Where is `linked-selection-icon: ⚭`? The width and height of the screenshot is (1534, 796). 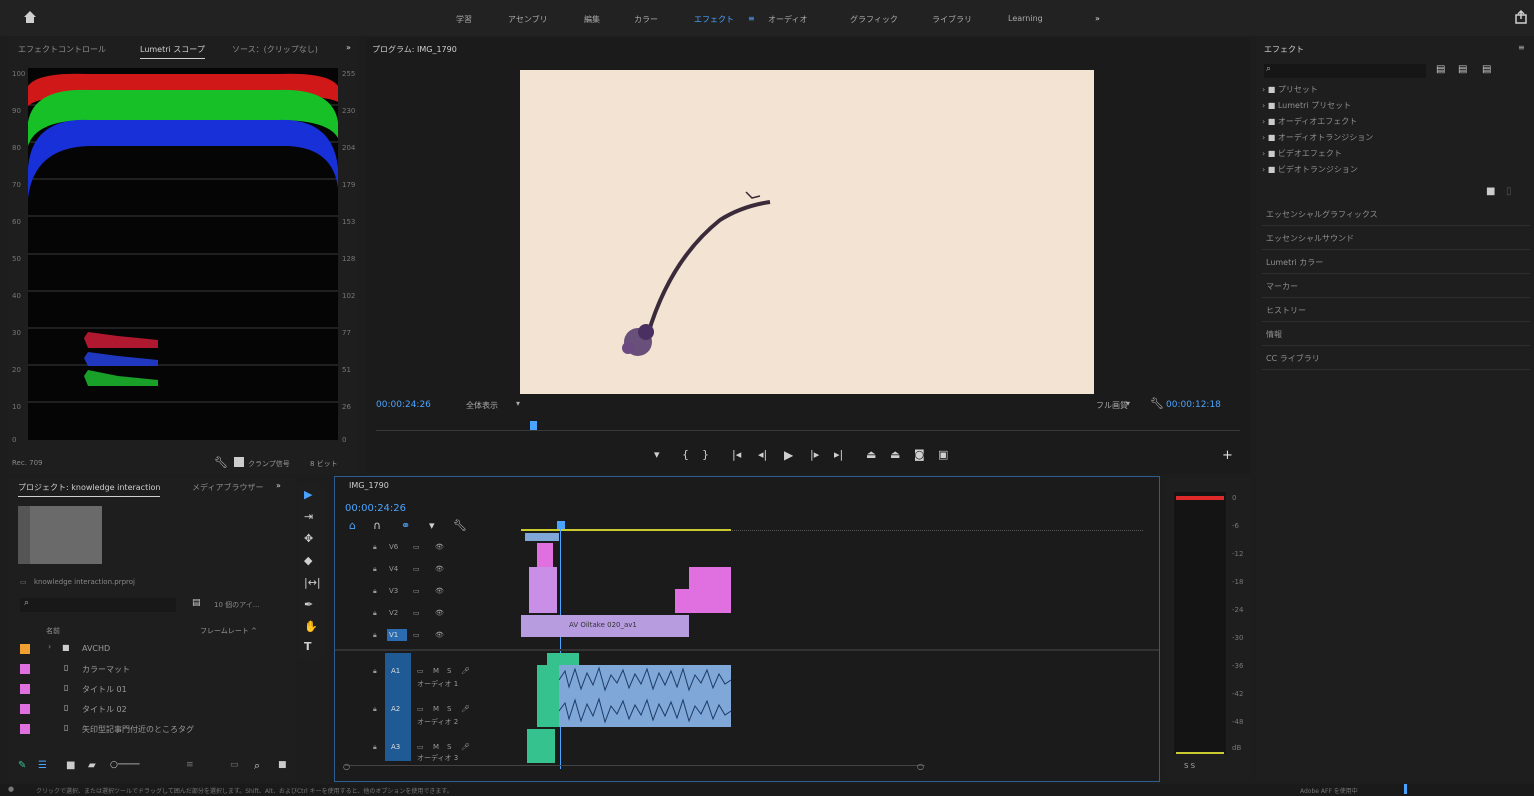 linked-selection-icon: ⚭ is located at coordinates (405, 525).